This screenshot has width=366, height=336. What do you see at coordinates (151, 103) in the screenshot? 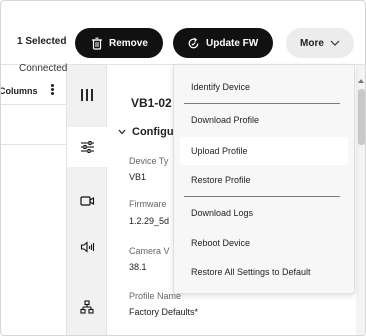
I see `device-title: VB1-02` at bounding box center [151, 103].